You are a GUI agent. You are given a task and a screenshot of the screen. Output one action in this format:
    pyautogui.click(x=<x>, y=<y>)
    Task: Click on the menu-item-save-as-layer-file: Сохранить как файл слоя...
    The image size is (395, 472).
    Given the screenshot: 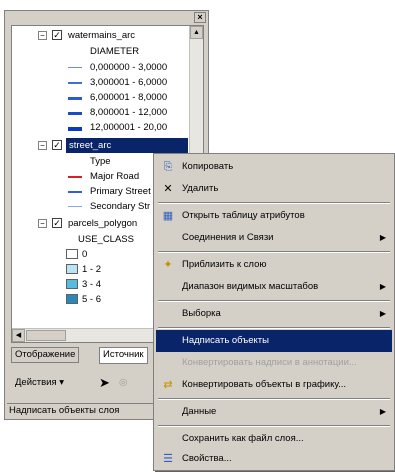 What is the action you would take?
    pyautogui.click(x=274, y=439)
    